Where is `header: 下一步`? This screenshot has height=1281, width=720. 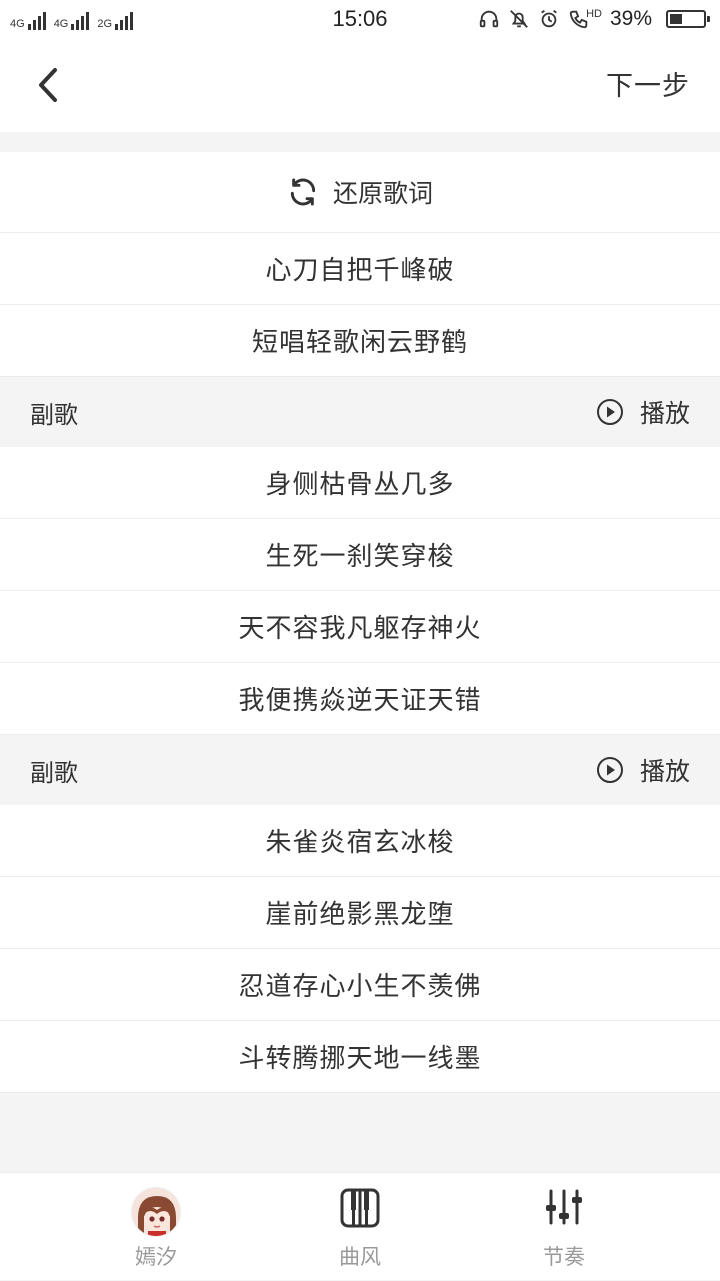 header: 下一步 is located at coordinates (360, 85).